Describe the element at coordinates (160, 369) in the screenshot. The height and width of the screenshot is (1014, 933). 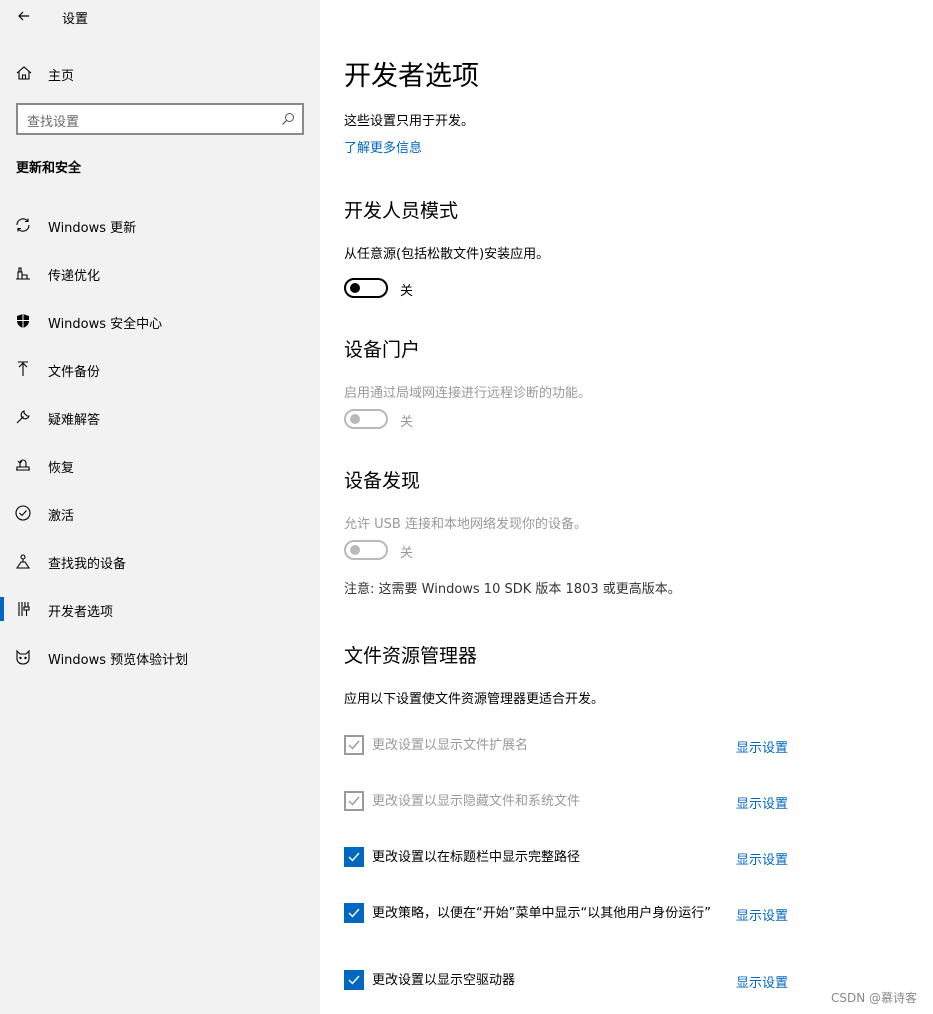
I see `sidebar-item-file-backup: 文件备份` at that location.